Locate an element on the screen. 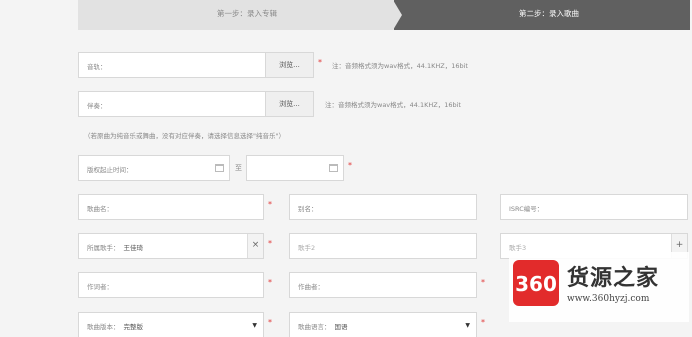  song-version-select: 歌曲版本： 完整版 ▼ is located at coordinates (171, 324).